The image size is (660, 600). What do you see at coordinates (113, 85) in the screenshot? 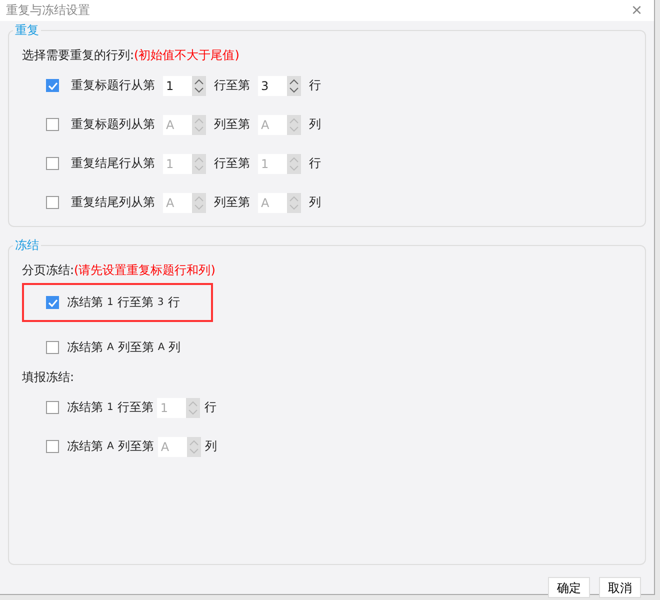
I see `row-label: 重复标题行从第` at bounding box center [113, 85].